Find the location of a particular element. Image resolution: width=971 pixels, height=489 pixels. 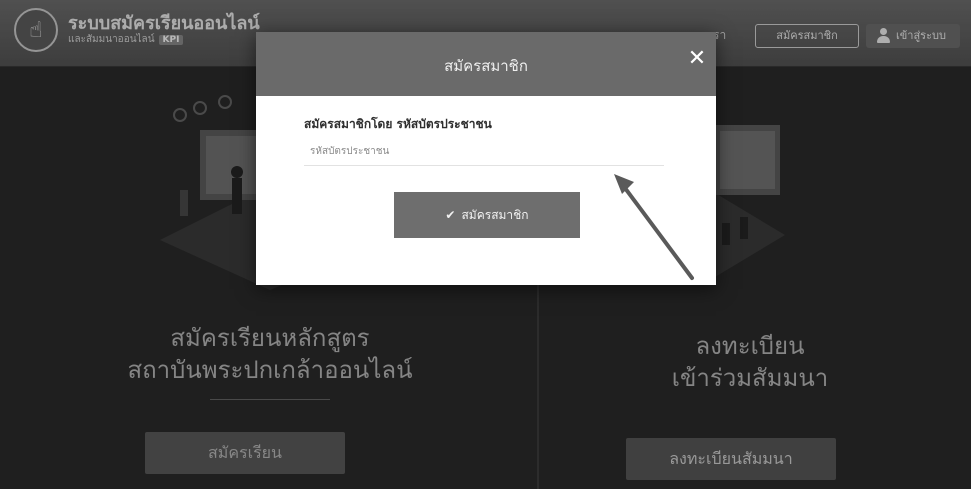

close-icon: ✕ is located at coordinates (697, 59).